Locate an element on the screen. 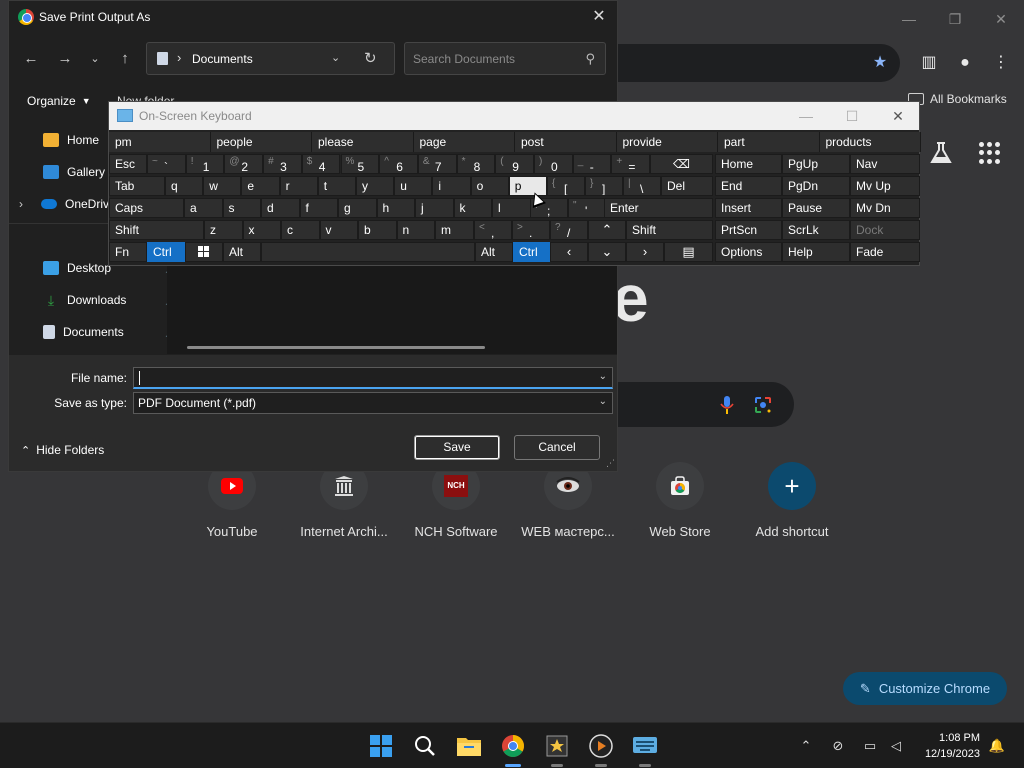 The image size is (1024, 768). key-alt-right: Alt is located at coordinates (494, 252).